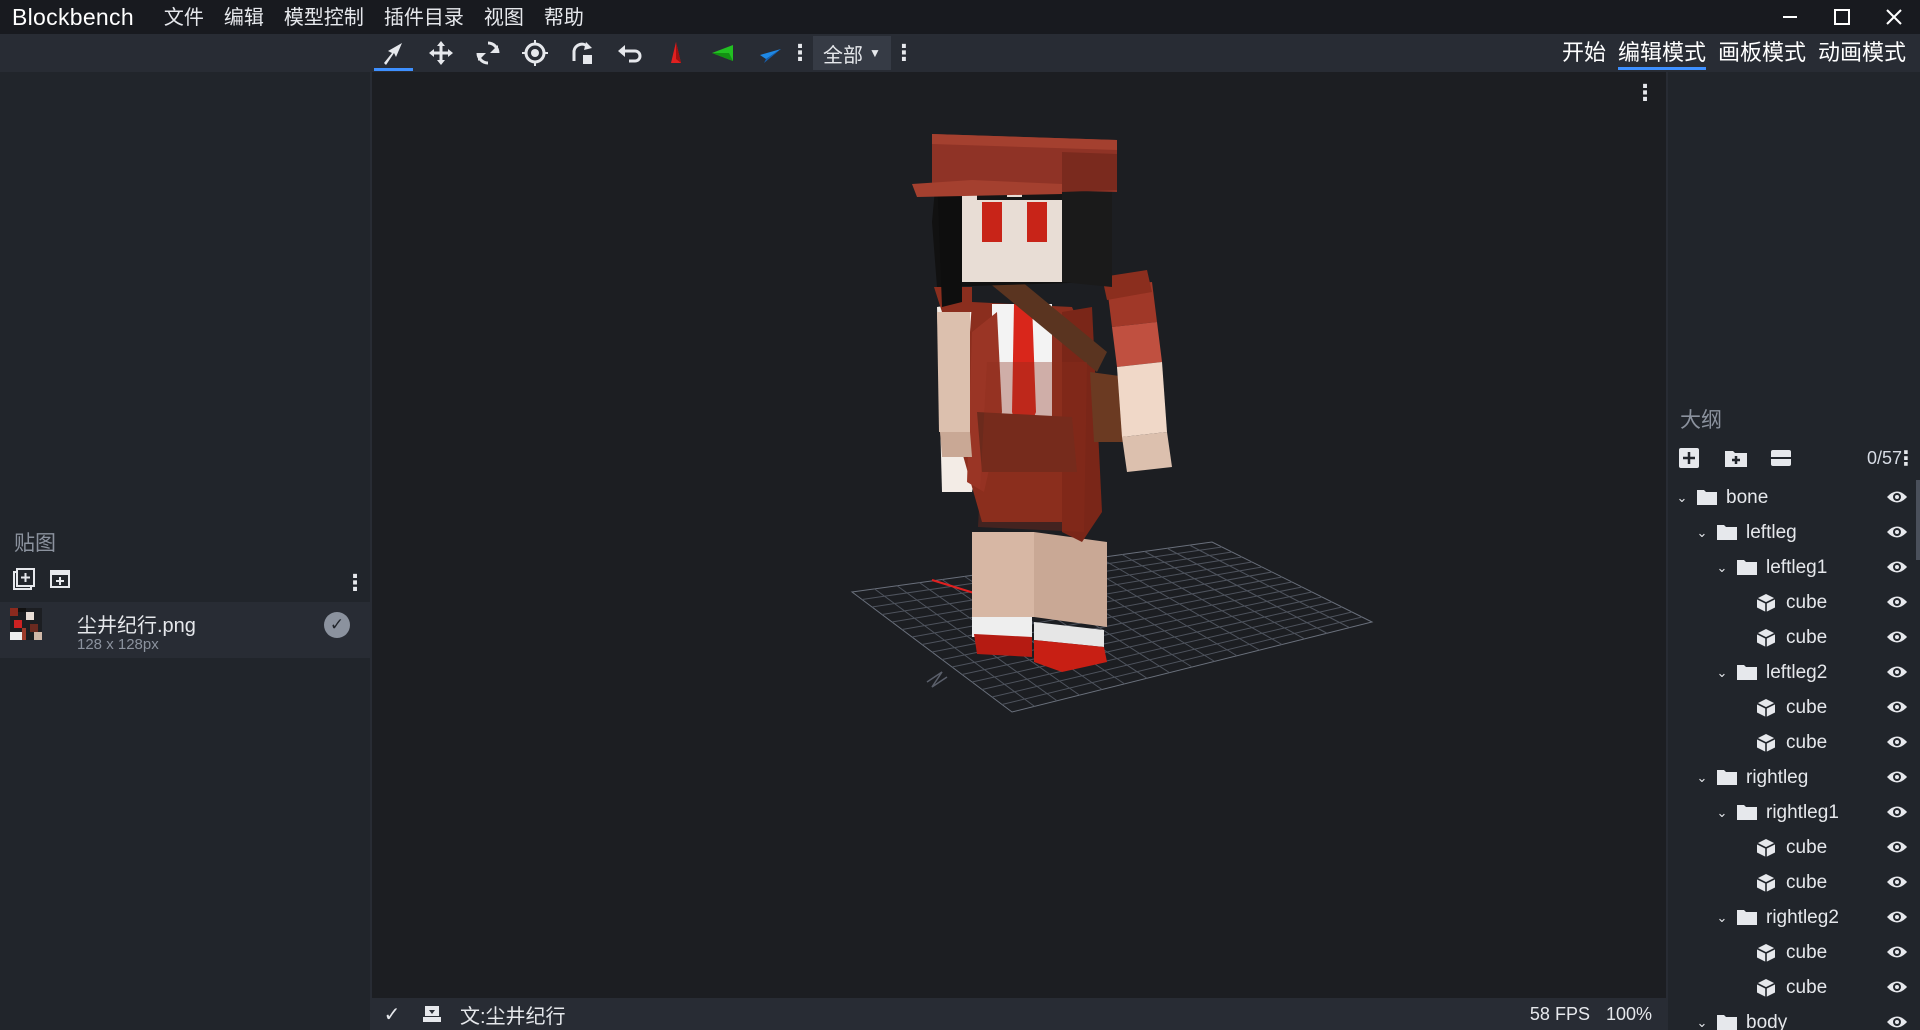 The height and width of the screenshot is (1030, 1920). Describe the element at coordinates (1794, 672) in the screenshot. I see `outliner-group-row: ⌄ leftleg2` at that location.